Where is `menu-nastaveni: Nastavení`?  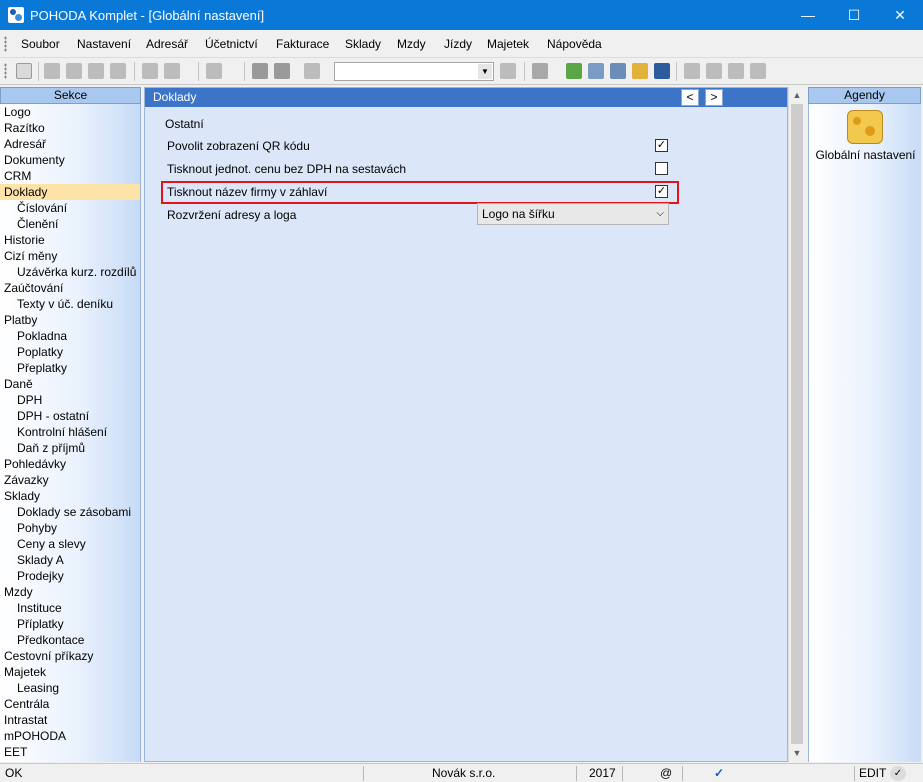 menu-nastaveni: Nastavení is located at coordinates (104, 44).